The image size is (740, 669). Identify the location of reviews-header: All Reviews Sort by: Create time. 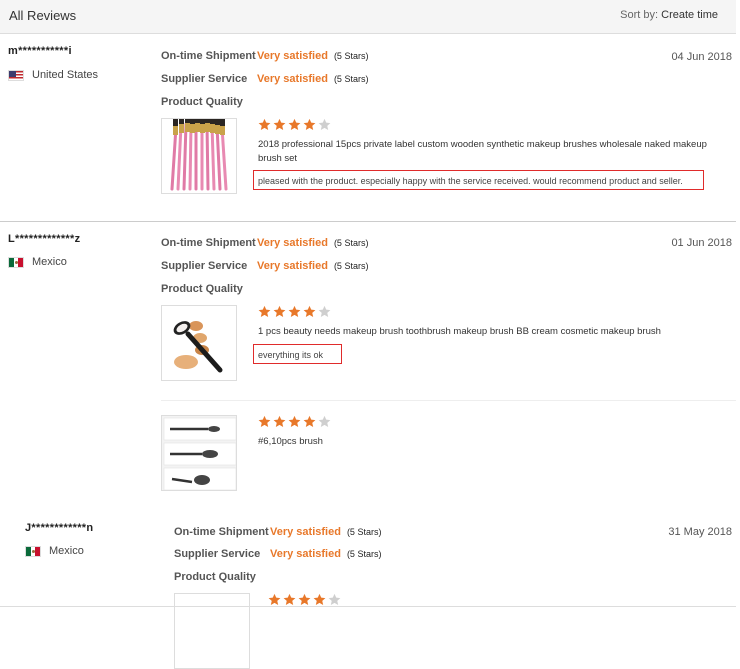
(368, 17).